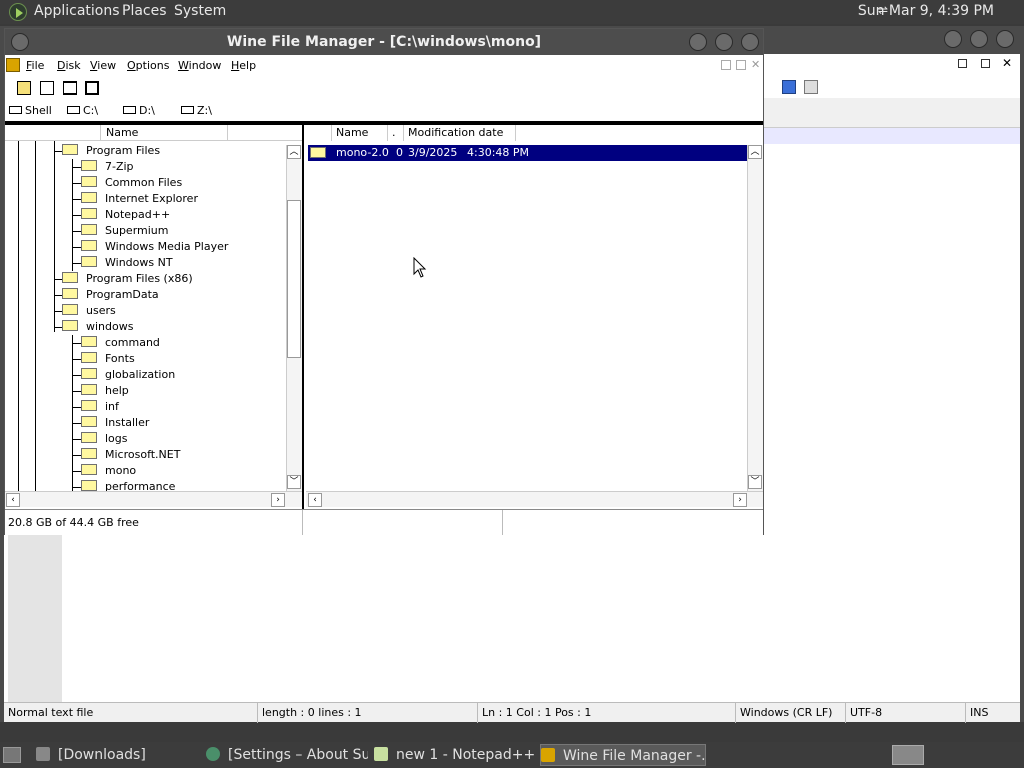  What do you see at coordinates (811, 87) in the screenshot?
I see `run-icon` at bounding box center [811, 87].